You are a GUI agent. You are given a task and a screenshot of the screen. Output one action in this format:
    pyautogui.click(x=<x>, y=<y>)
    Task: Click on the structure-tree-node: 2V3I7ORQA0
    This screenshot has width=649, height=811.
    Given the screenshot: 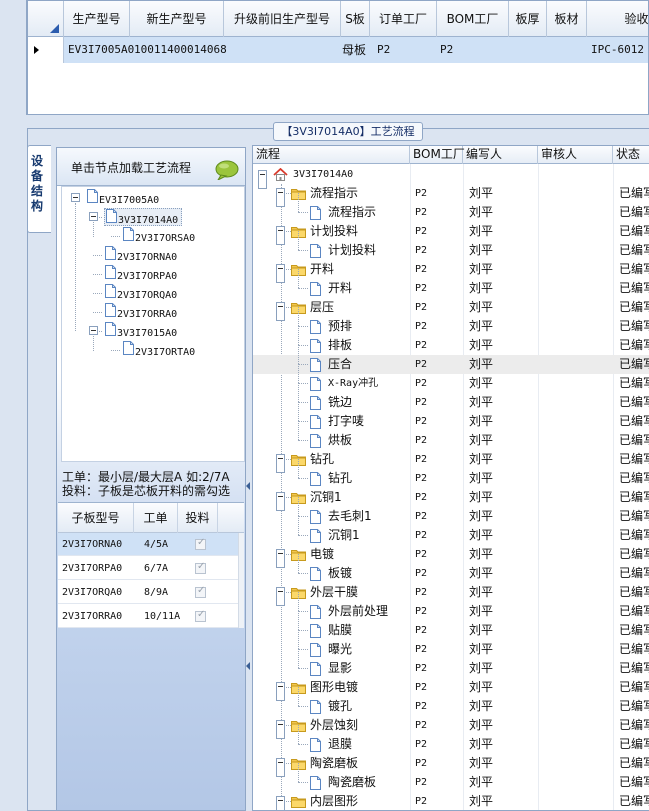 What is the action you would take?
    pyautogui.click(x=140, y=293)
    